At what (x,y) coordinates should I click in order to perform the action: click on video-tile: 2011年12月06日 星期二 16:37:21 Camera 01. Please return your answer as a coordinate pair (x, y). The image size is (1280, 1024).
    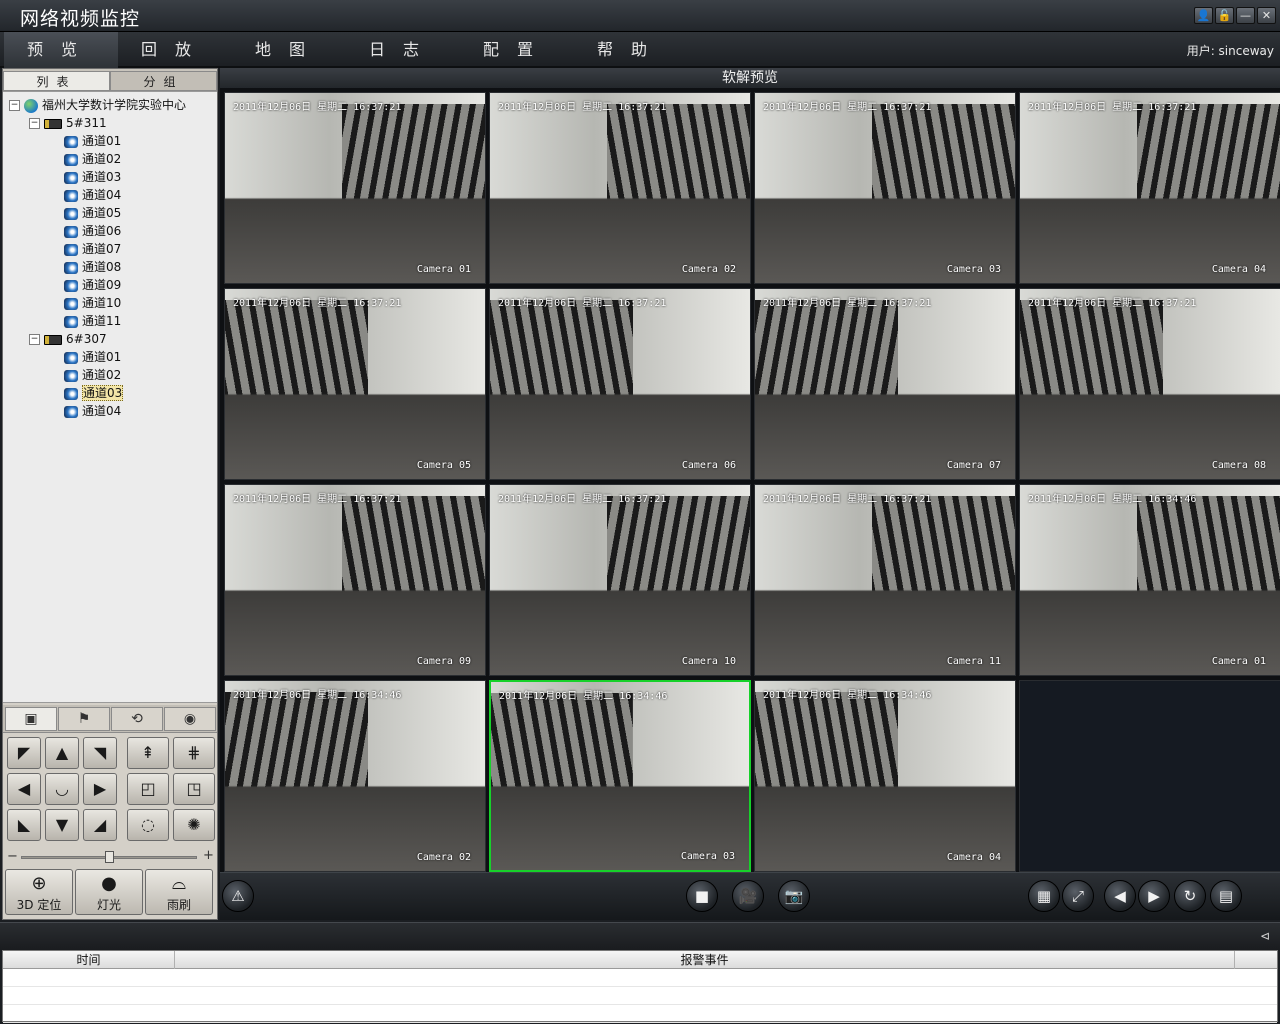
    Looking at the image, I should click on (355, 188).